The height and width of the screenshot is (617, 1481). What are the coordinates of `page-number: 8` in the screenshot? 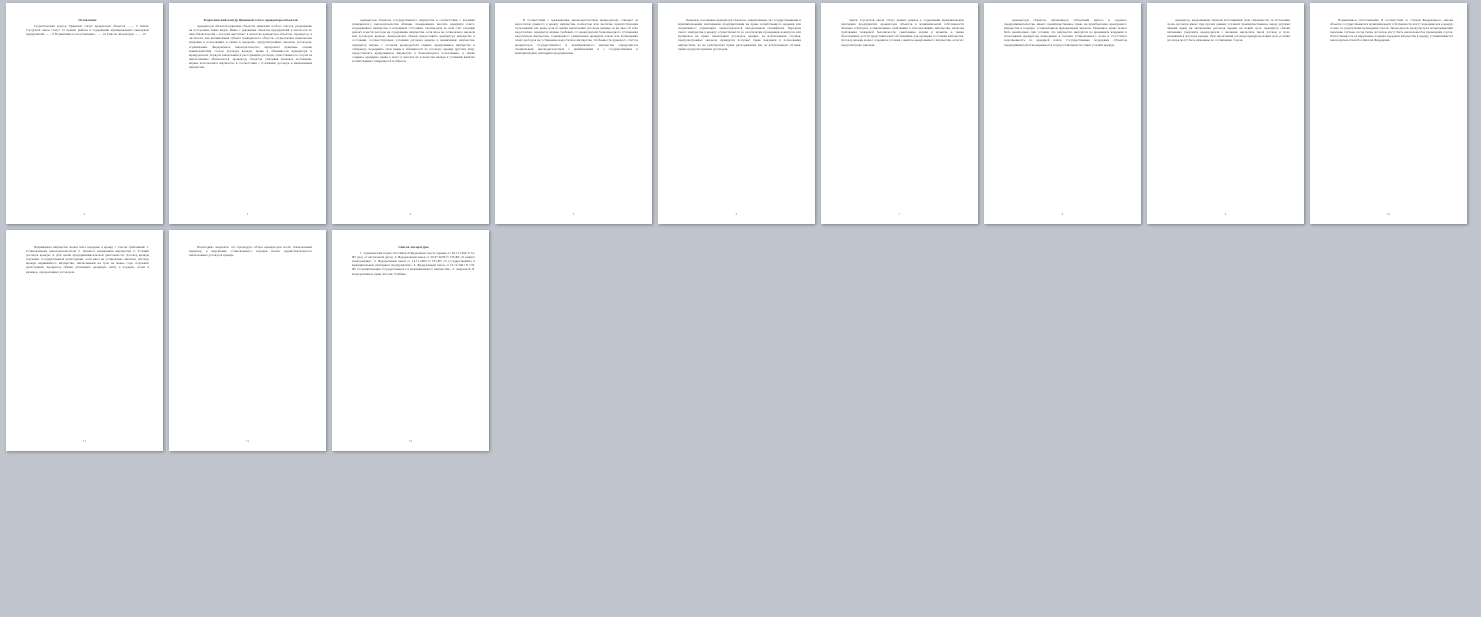 It's located at (1062, 214).